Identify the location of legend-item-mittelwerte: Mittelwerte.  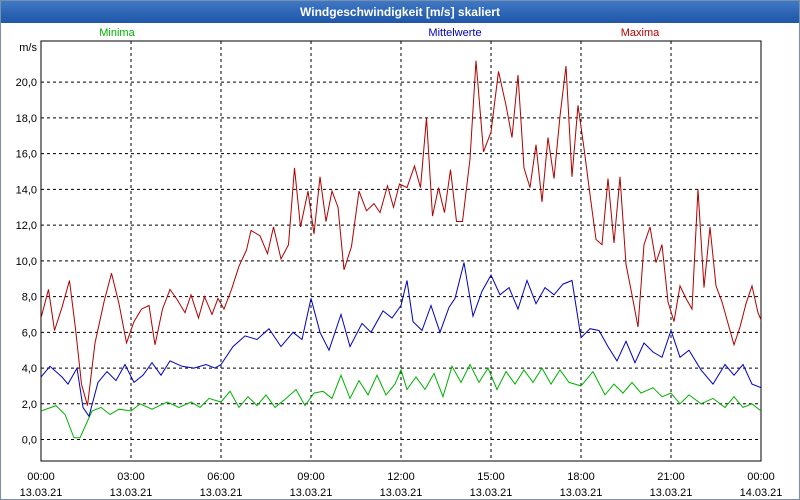
(454, 33).